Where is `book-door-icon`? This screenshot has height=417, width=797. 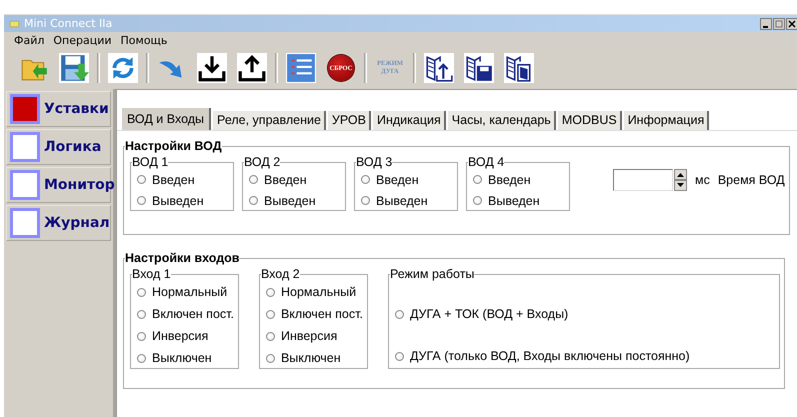
book-door-icon is located at coordinates (519, 68).